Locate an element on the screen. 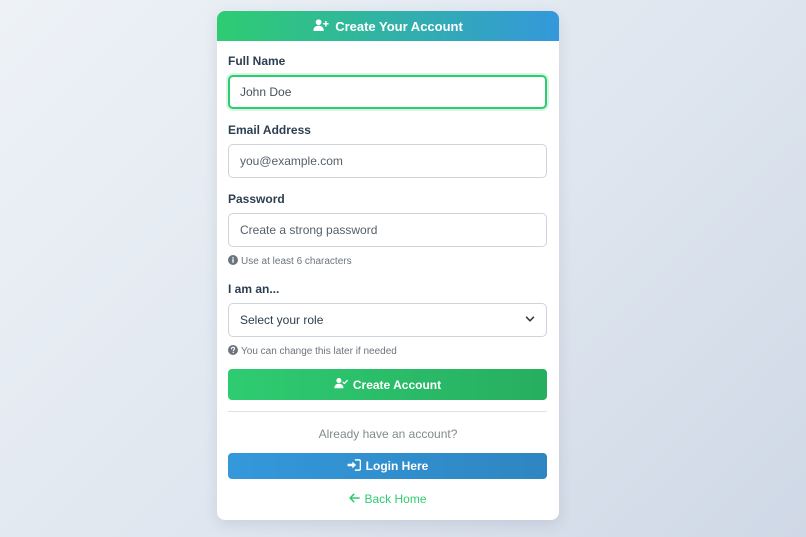 This screenshot has height=537, width=806. full-name-label: Full Name is located at coordinates (257, 61).